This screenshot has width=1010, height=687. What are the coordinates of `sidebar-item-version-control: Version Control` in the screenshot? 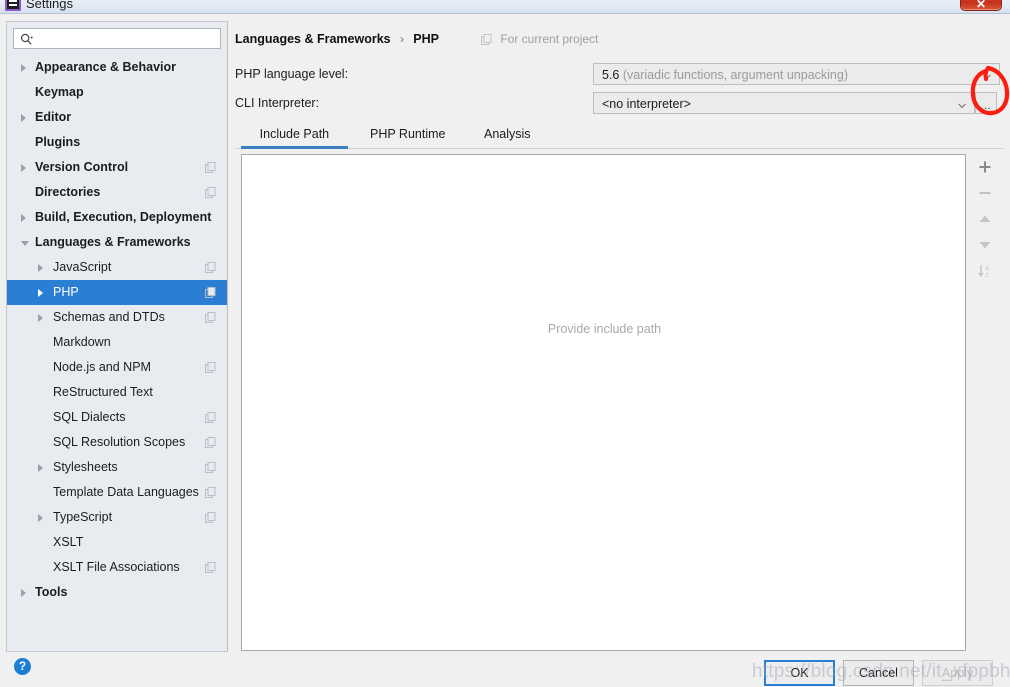 It's located at (117, 167).